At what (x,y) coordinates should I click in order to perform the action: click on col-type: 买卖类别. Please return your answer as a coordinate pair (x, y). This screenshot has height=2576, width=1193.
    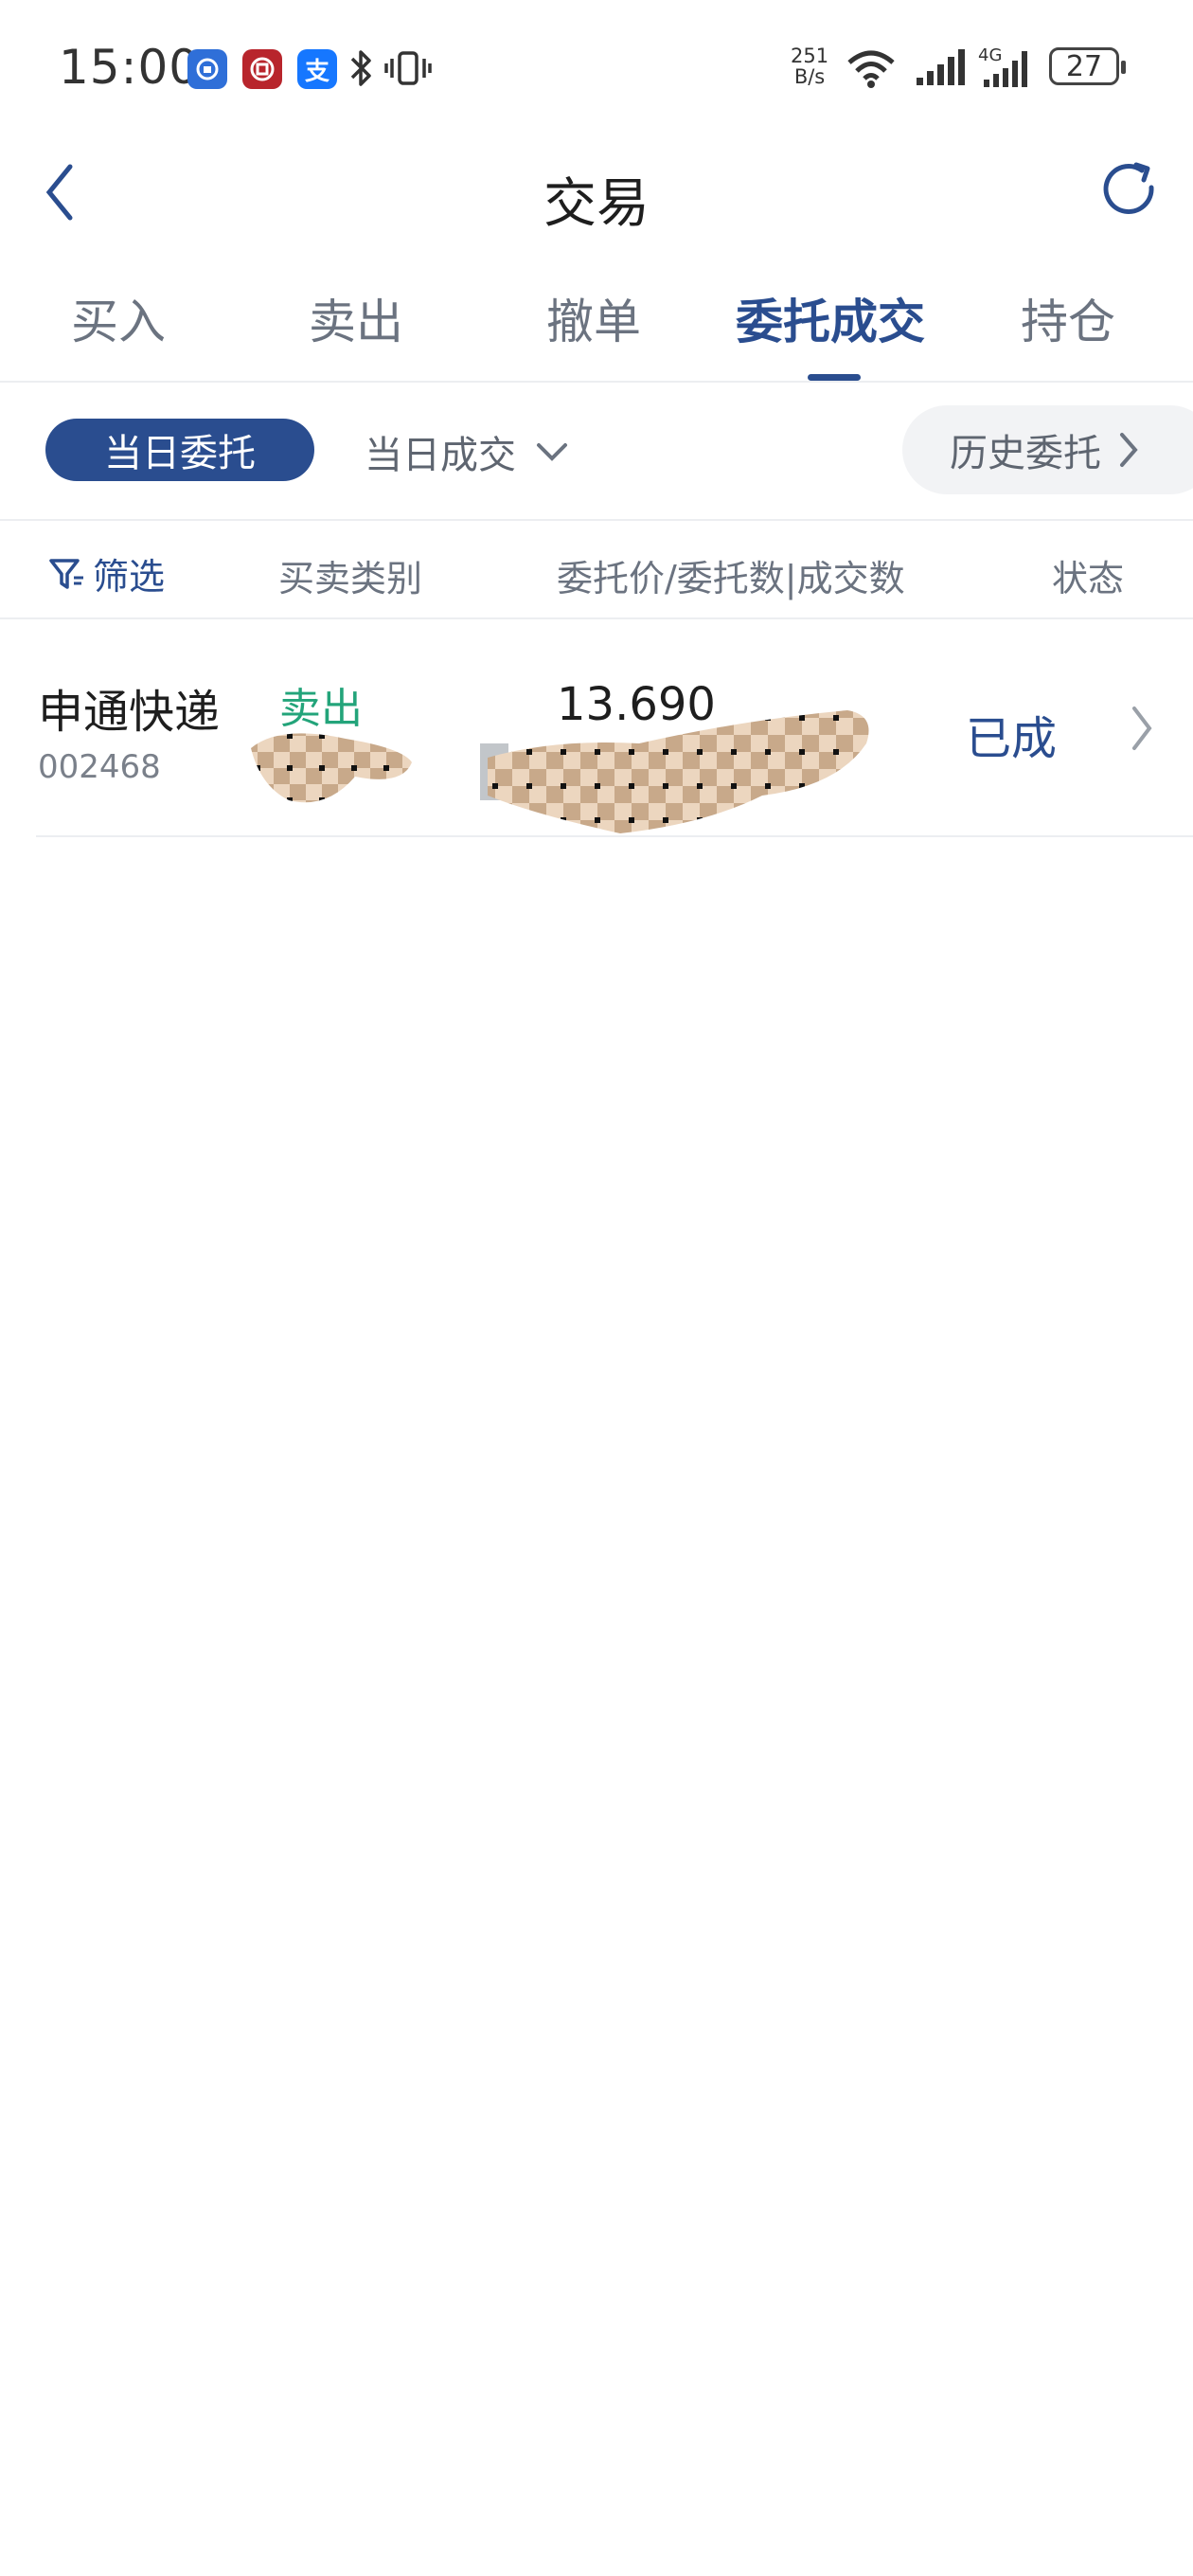
    Looking at the image, I should click on (350, 578).